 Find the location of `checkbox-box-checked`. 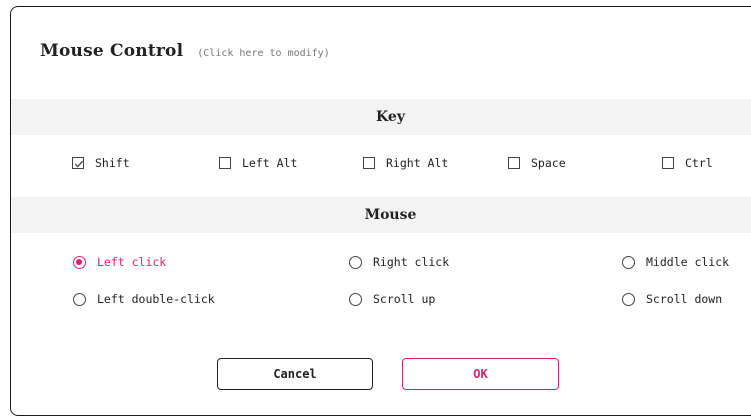

checkbox-box-checked is located at coordinates (78, 163).